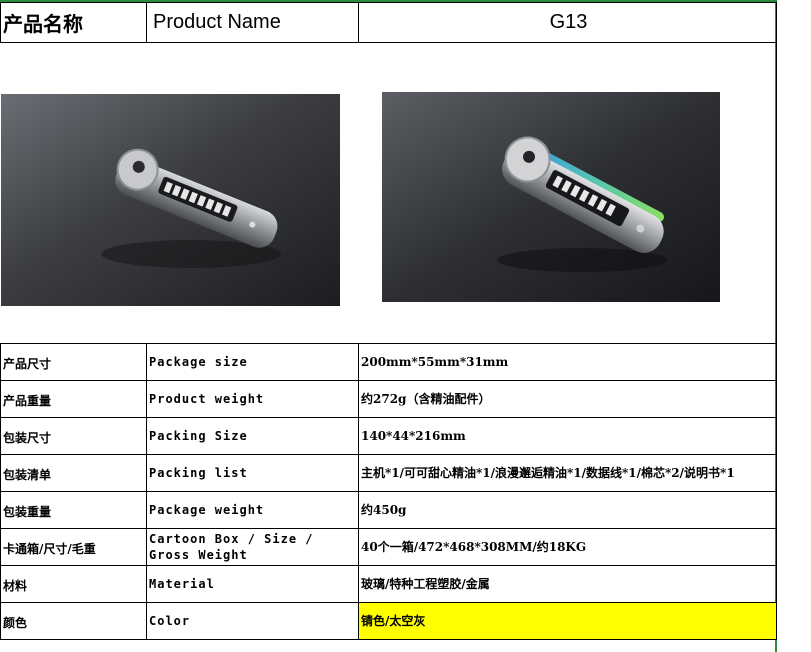 This screenshot has width=811, height=652. Describe the element at coordinates (252, 436) in the screenshot. I see `row-label-en-cell: Packing Size` at that location.